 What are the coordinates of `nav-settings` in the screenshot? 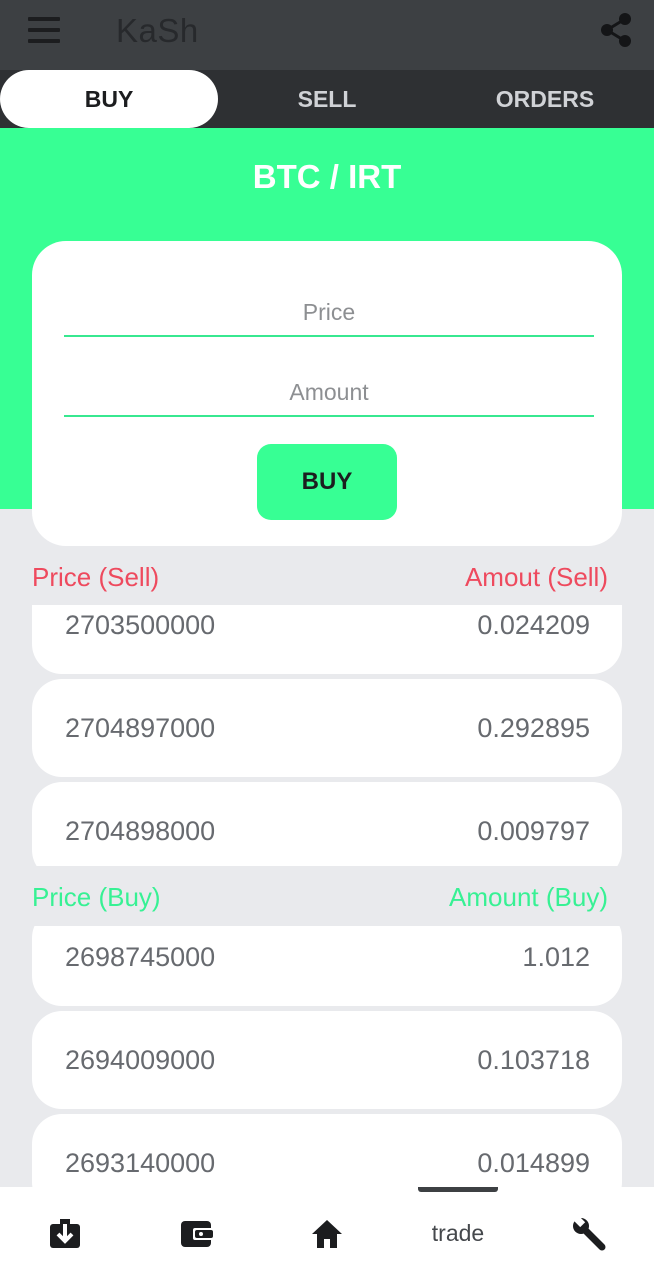 It's located at (589, 1233).